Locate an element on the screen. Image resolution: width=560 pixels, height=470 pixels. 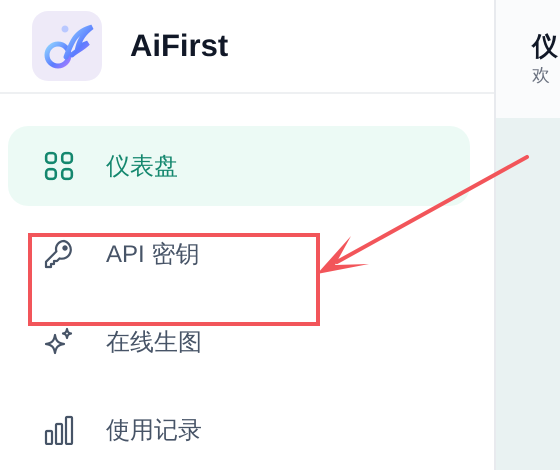
grid-icon is located at coordinates (59, 166).